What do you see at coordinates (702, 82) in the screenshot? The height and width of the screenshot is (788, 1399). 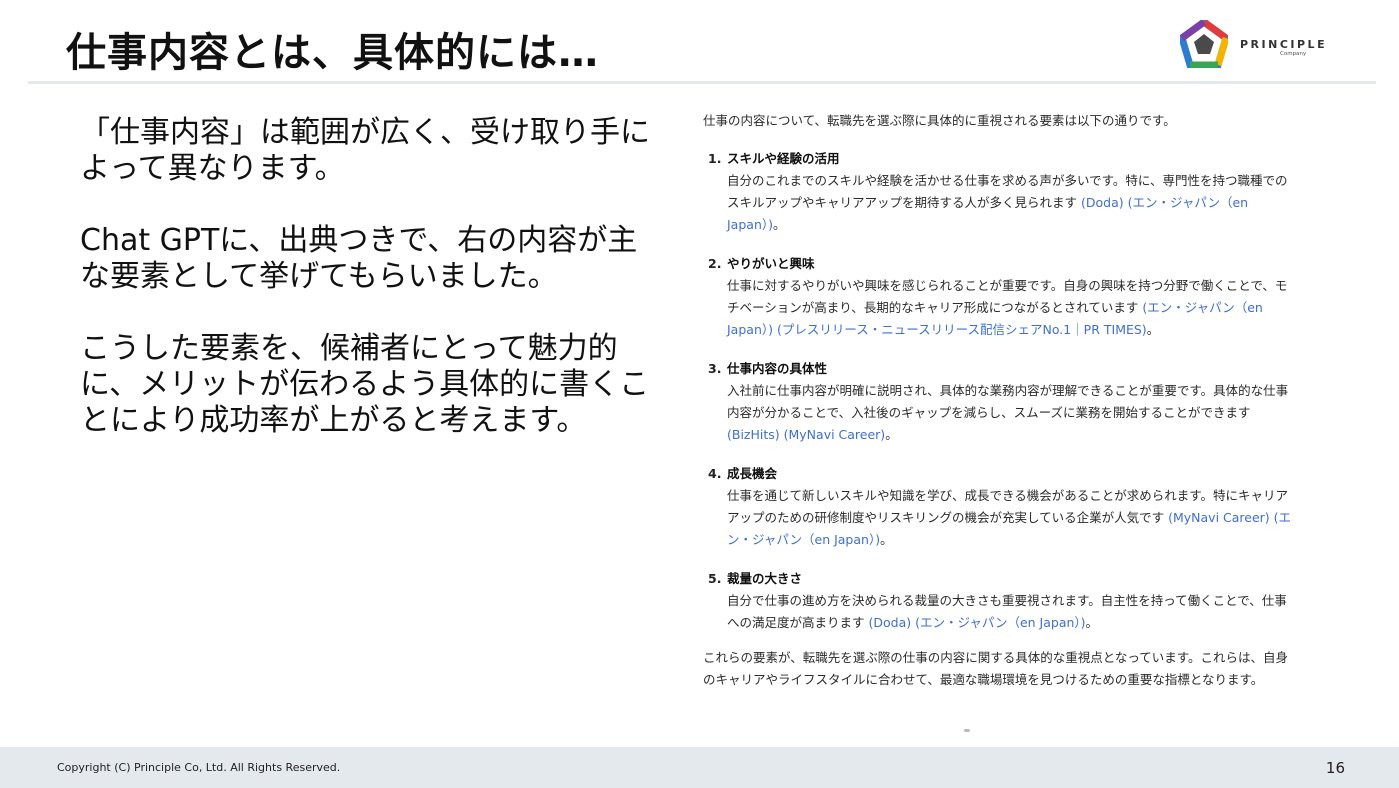 I see `title-divider` at bounding box center [702, 82].